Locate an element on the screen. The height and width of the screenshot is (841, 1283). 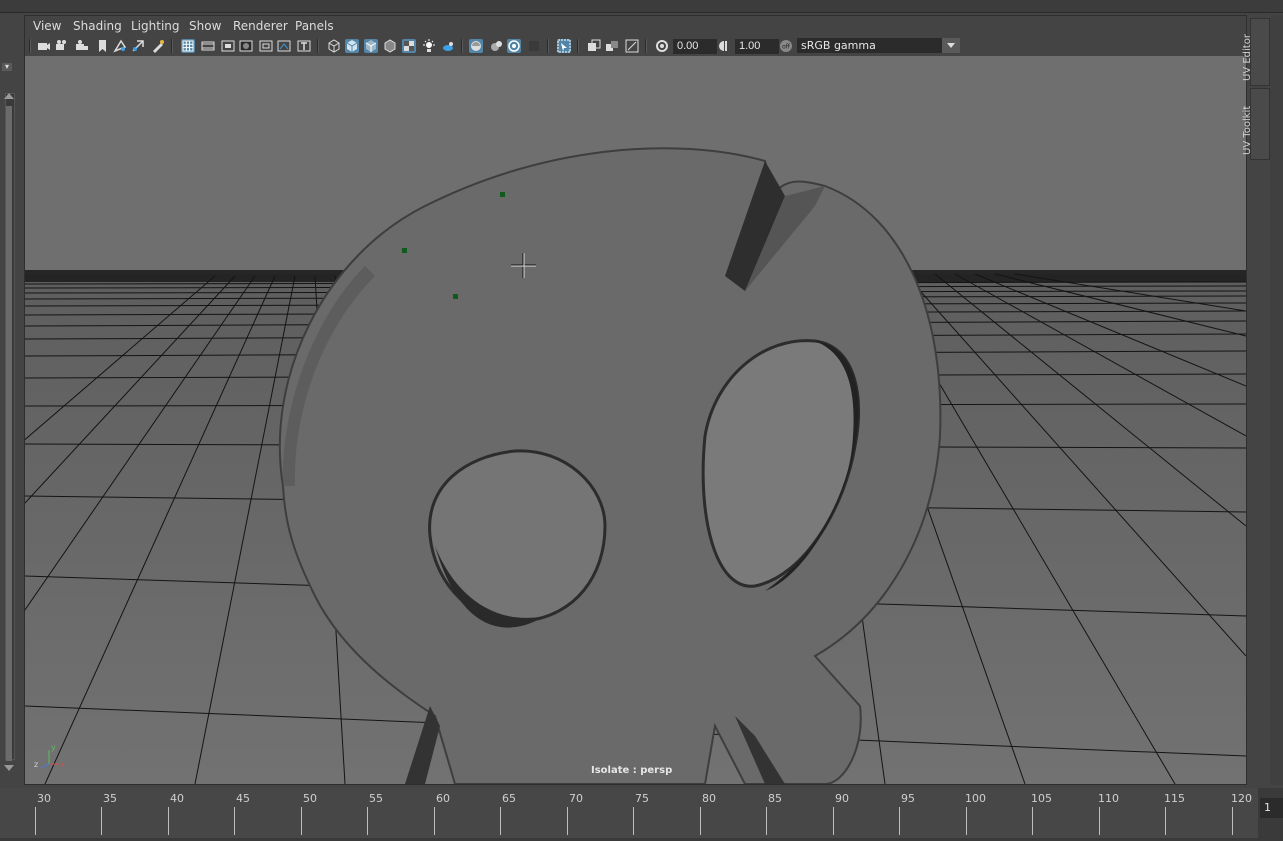
color-space-dropdown: sRGB gamma is located at coordinates (878, 45).